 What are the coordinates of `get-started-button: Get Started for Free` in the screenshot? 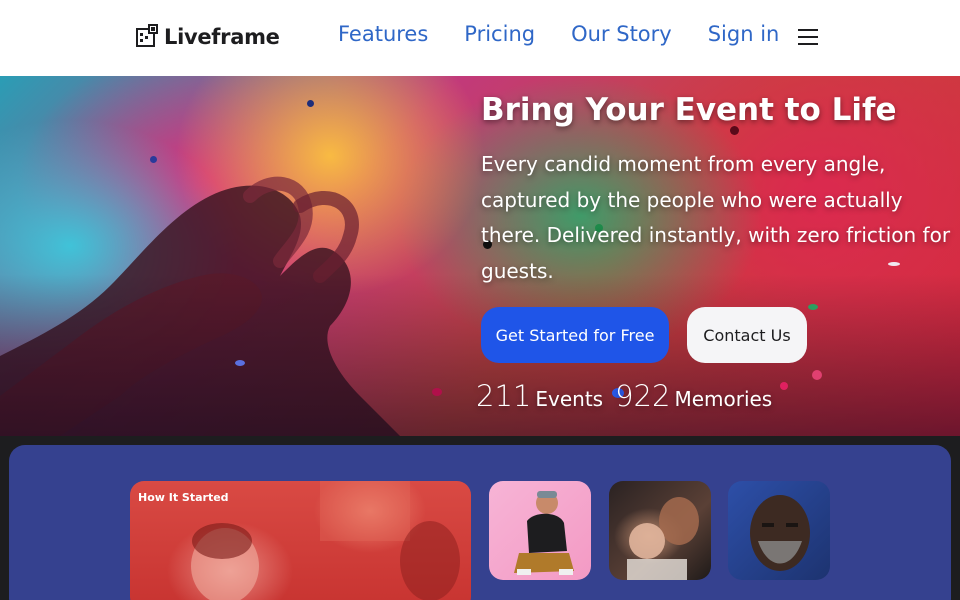 It's located at (575, 335).